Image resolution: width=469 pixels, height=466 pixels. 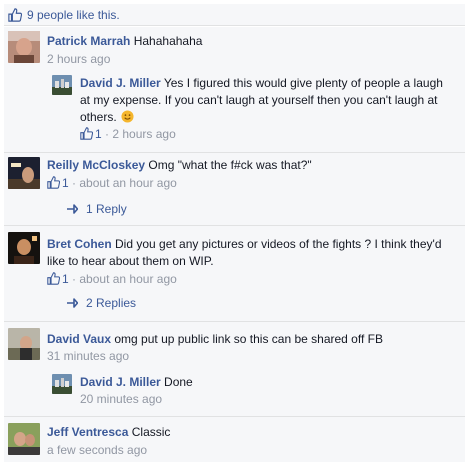 I want to click on comment-author: David Vaux, so click(x=79, y=339).